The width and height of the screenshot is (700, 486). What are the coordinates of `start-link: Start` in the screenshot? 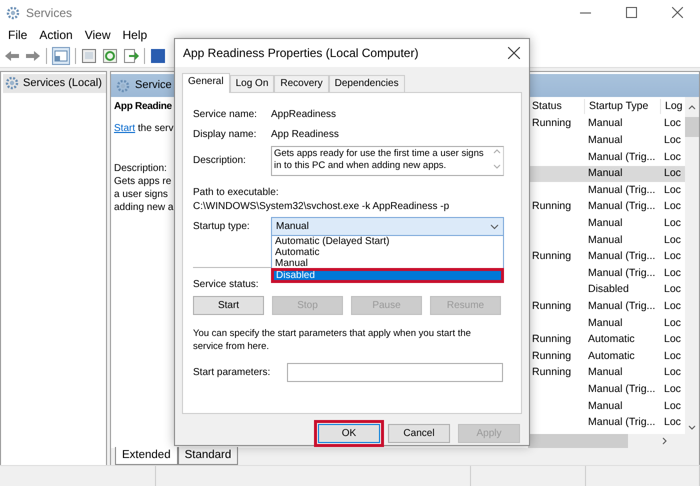 It's located at (125, 128).